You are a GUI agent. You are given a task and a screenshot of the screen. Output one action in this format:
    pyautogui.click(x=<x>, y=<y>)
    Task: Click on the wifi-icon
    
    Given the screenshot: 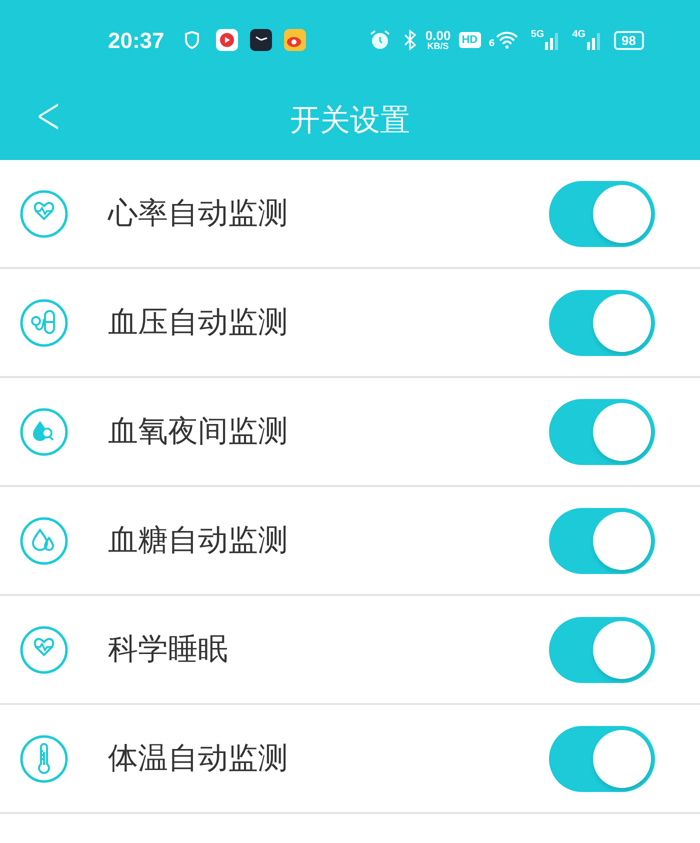 What is the action you would take?
    pyautogui.click(x=506, y=40)
    